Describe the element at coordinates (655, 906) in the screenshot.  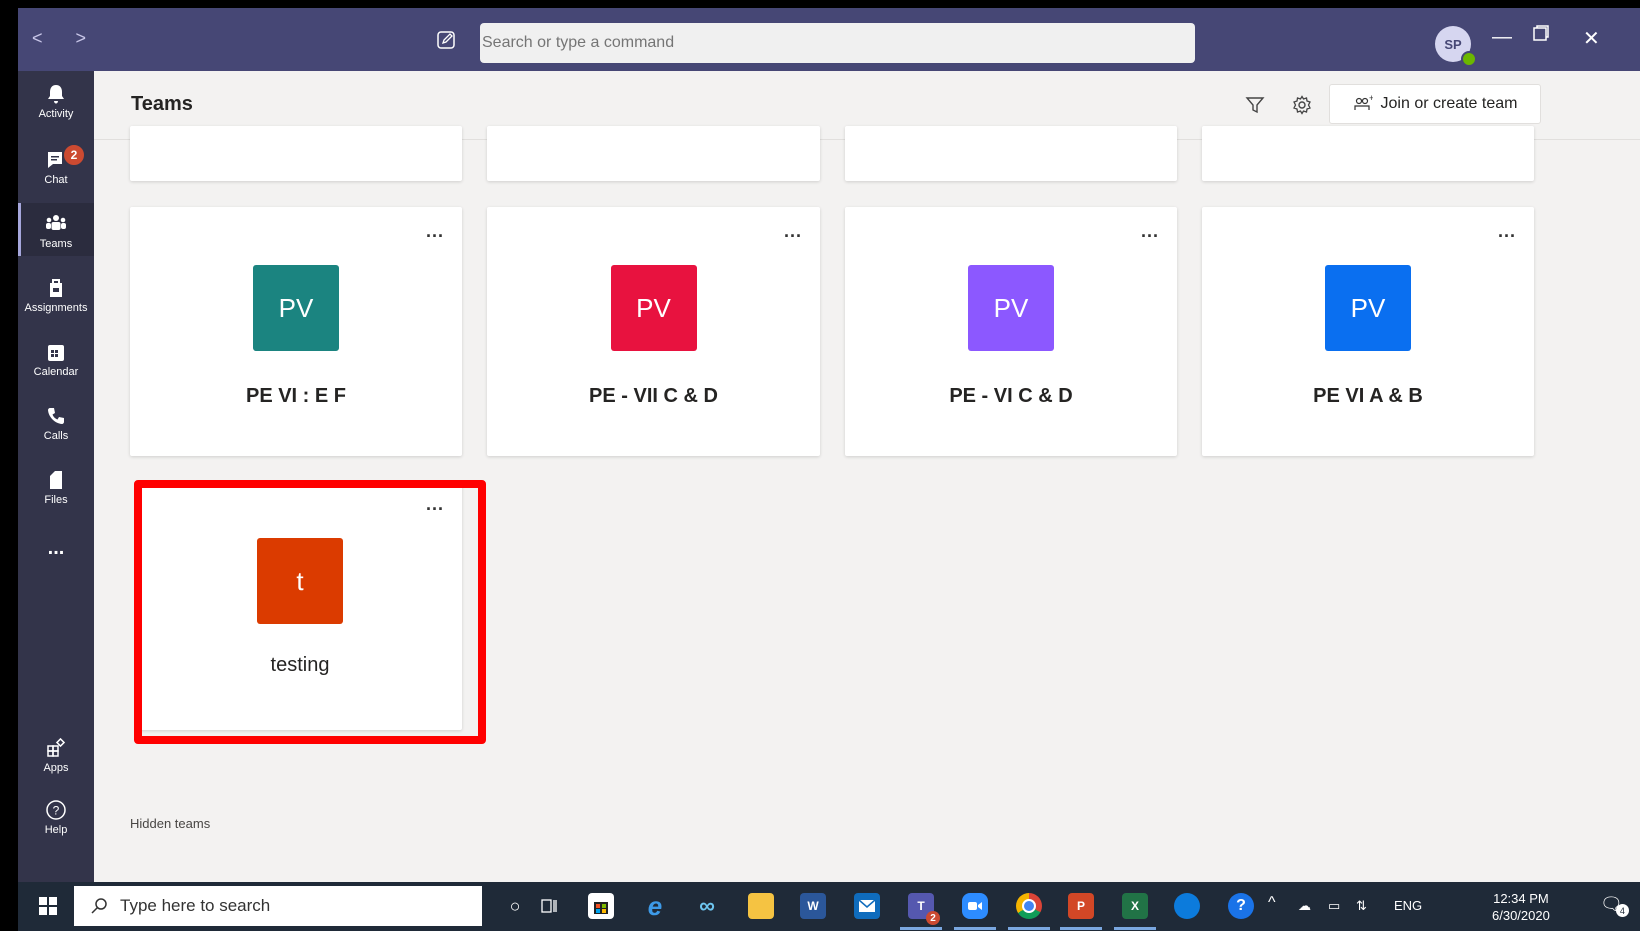
I see `internet-explorer-icon: e` at that location.